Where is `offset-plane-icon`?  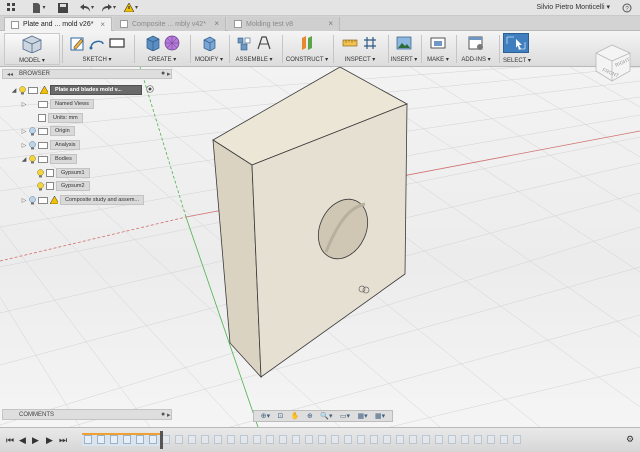
offset-plane-icon is located at coordinates (307, 43).